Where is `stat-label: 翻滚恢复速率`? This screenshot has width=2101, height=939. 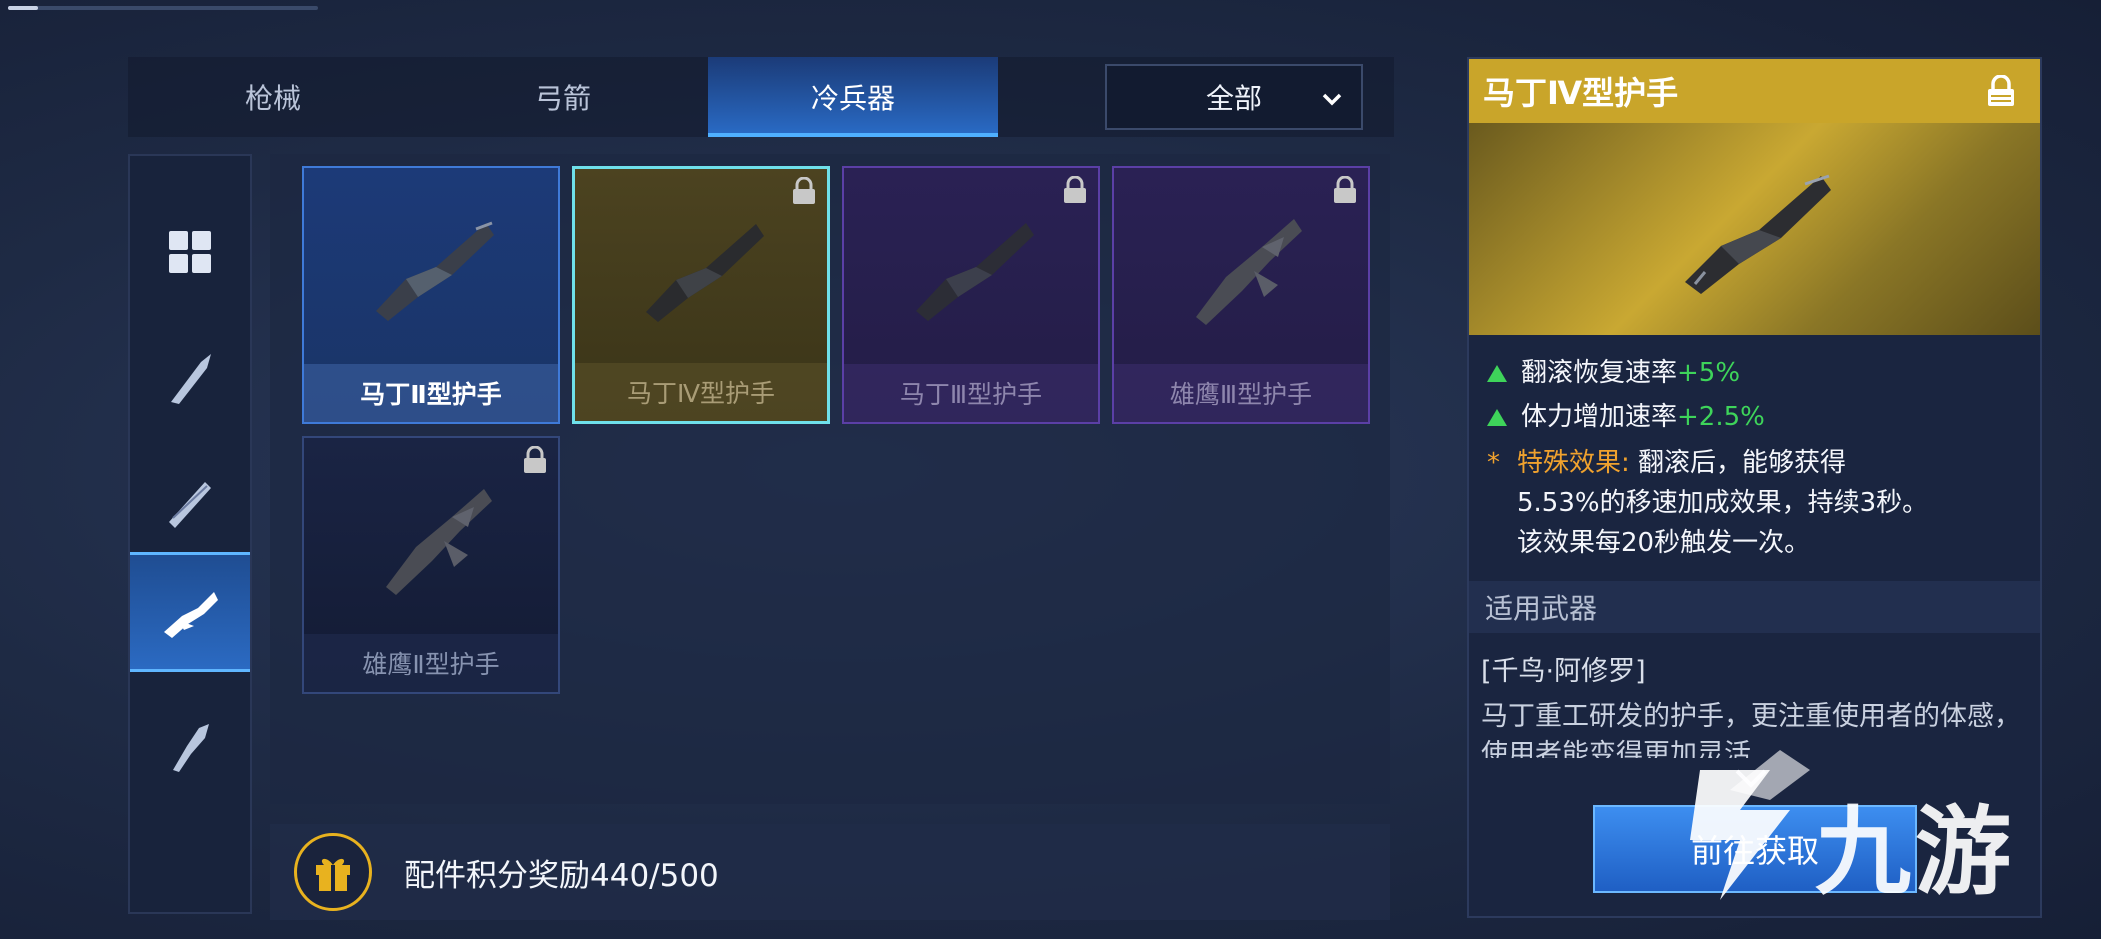 stat-label: 翻滚恢复速率 is located at coordinates (1599, 373).